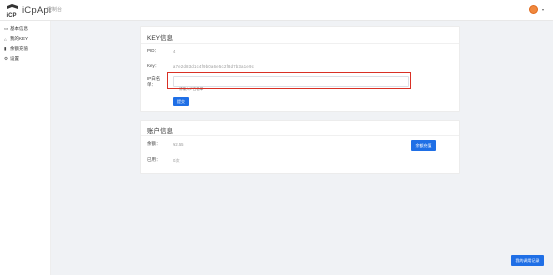 The image size is (553, 275). Describe the element at coordinates (54, 9) in the screenshot. I see `console-link: 控制台` at that location.